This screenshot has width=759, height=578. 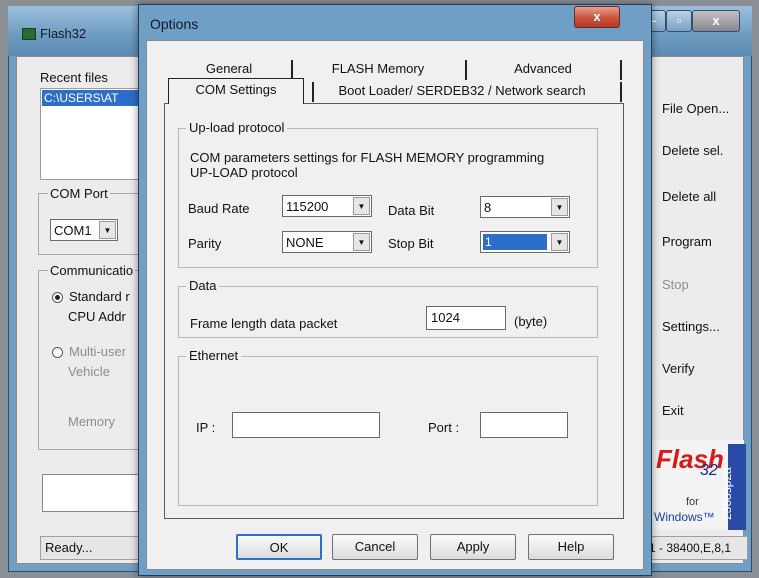 I want to click on ip-input, so click(x=306, y=425).